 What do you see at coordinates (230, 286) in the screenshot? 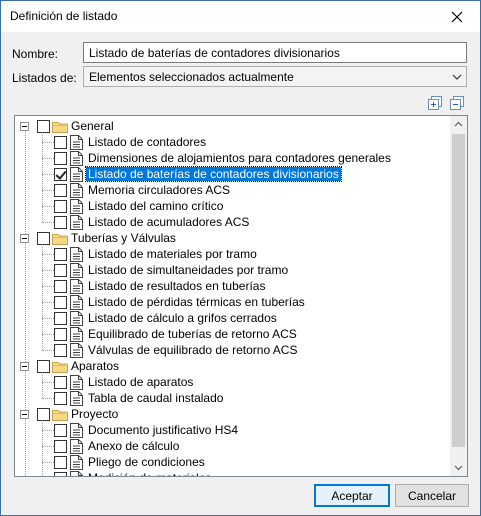
I see `tree-item: Listado de resultados en tuberías` at bounding box center [230, 286].